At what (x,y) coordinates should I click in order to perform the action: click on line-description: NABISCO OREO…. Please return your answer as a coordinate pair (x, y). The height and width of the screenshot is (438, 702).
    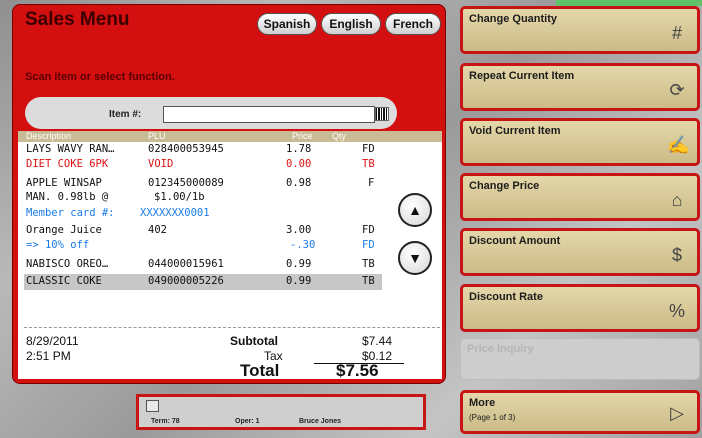
    Looking at the image, I should click on (67, 264).